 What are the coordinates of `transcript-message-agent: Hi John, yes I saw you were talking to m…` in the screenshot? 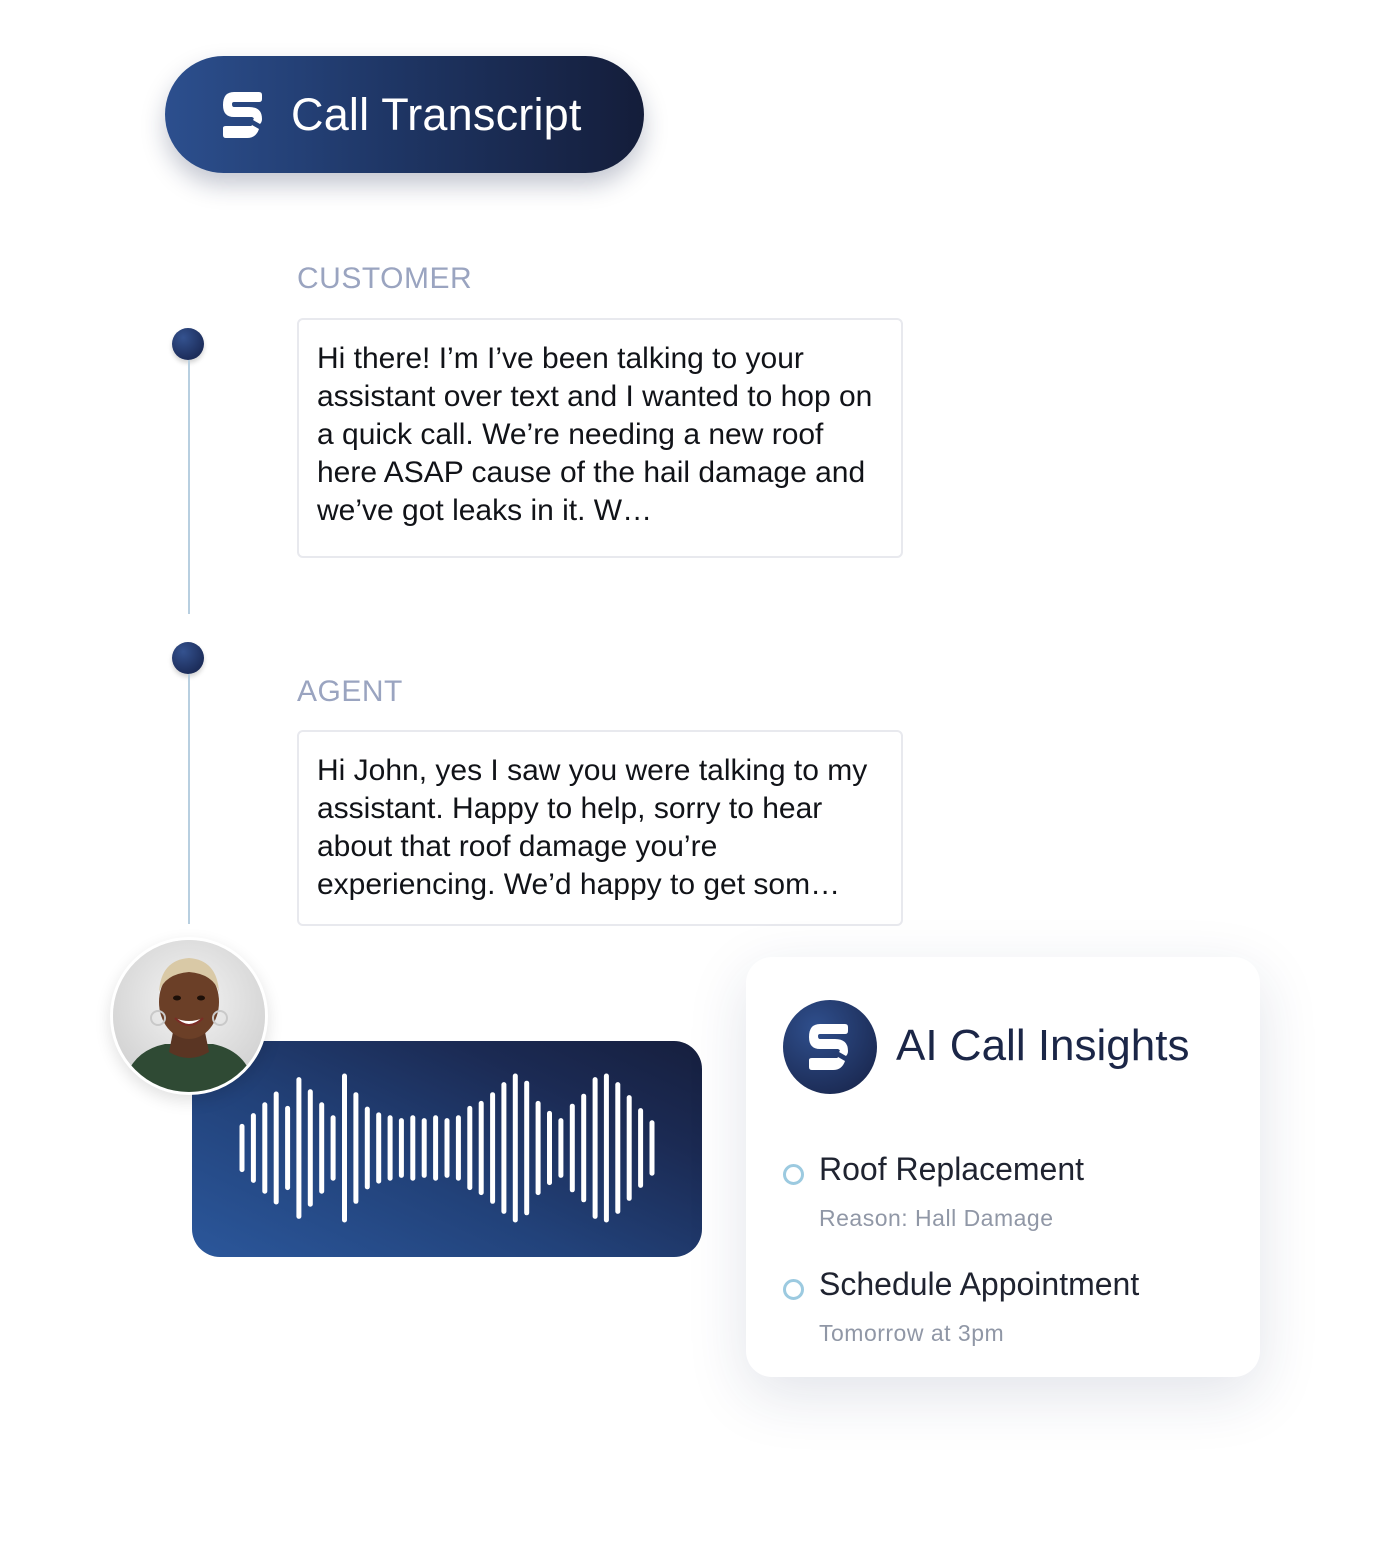 It's located at (600, 828).